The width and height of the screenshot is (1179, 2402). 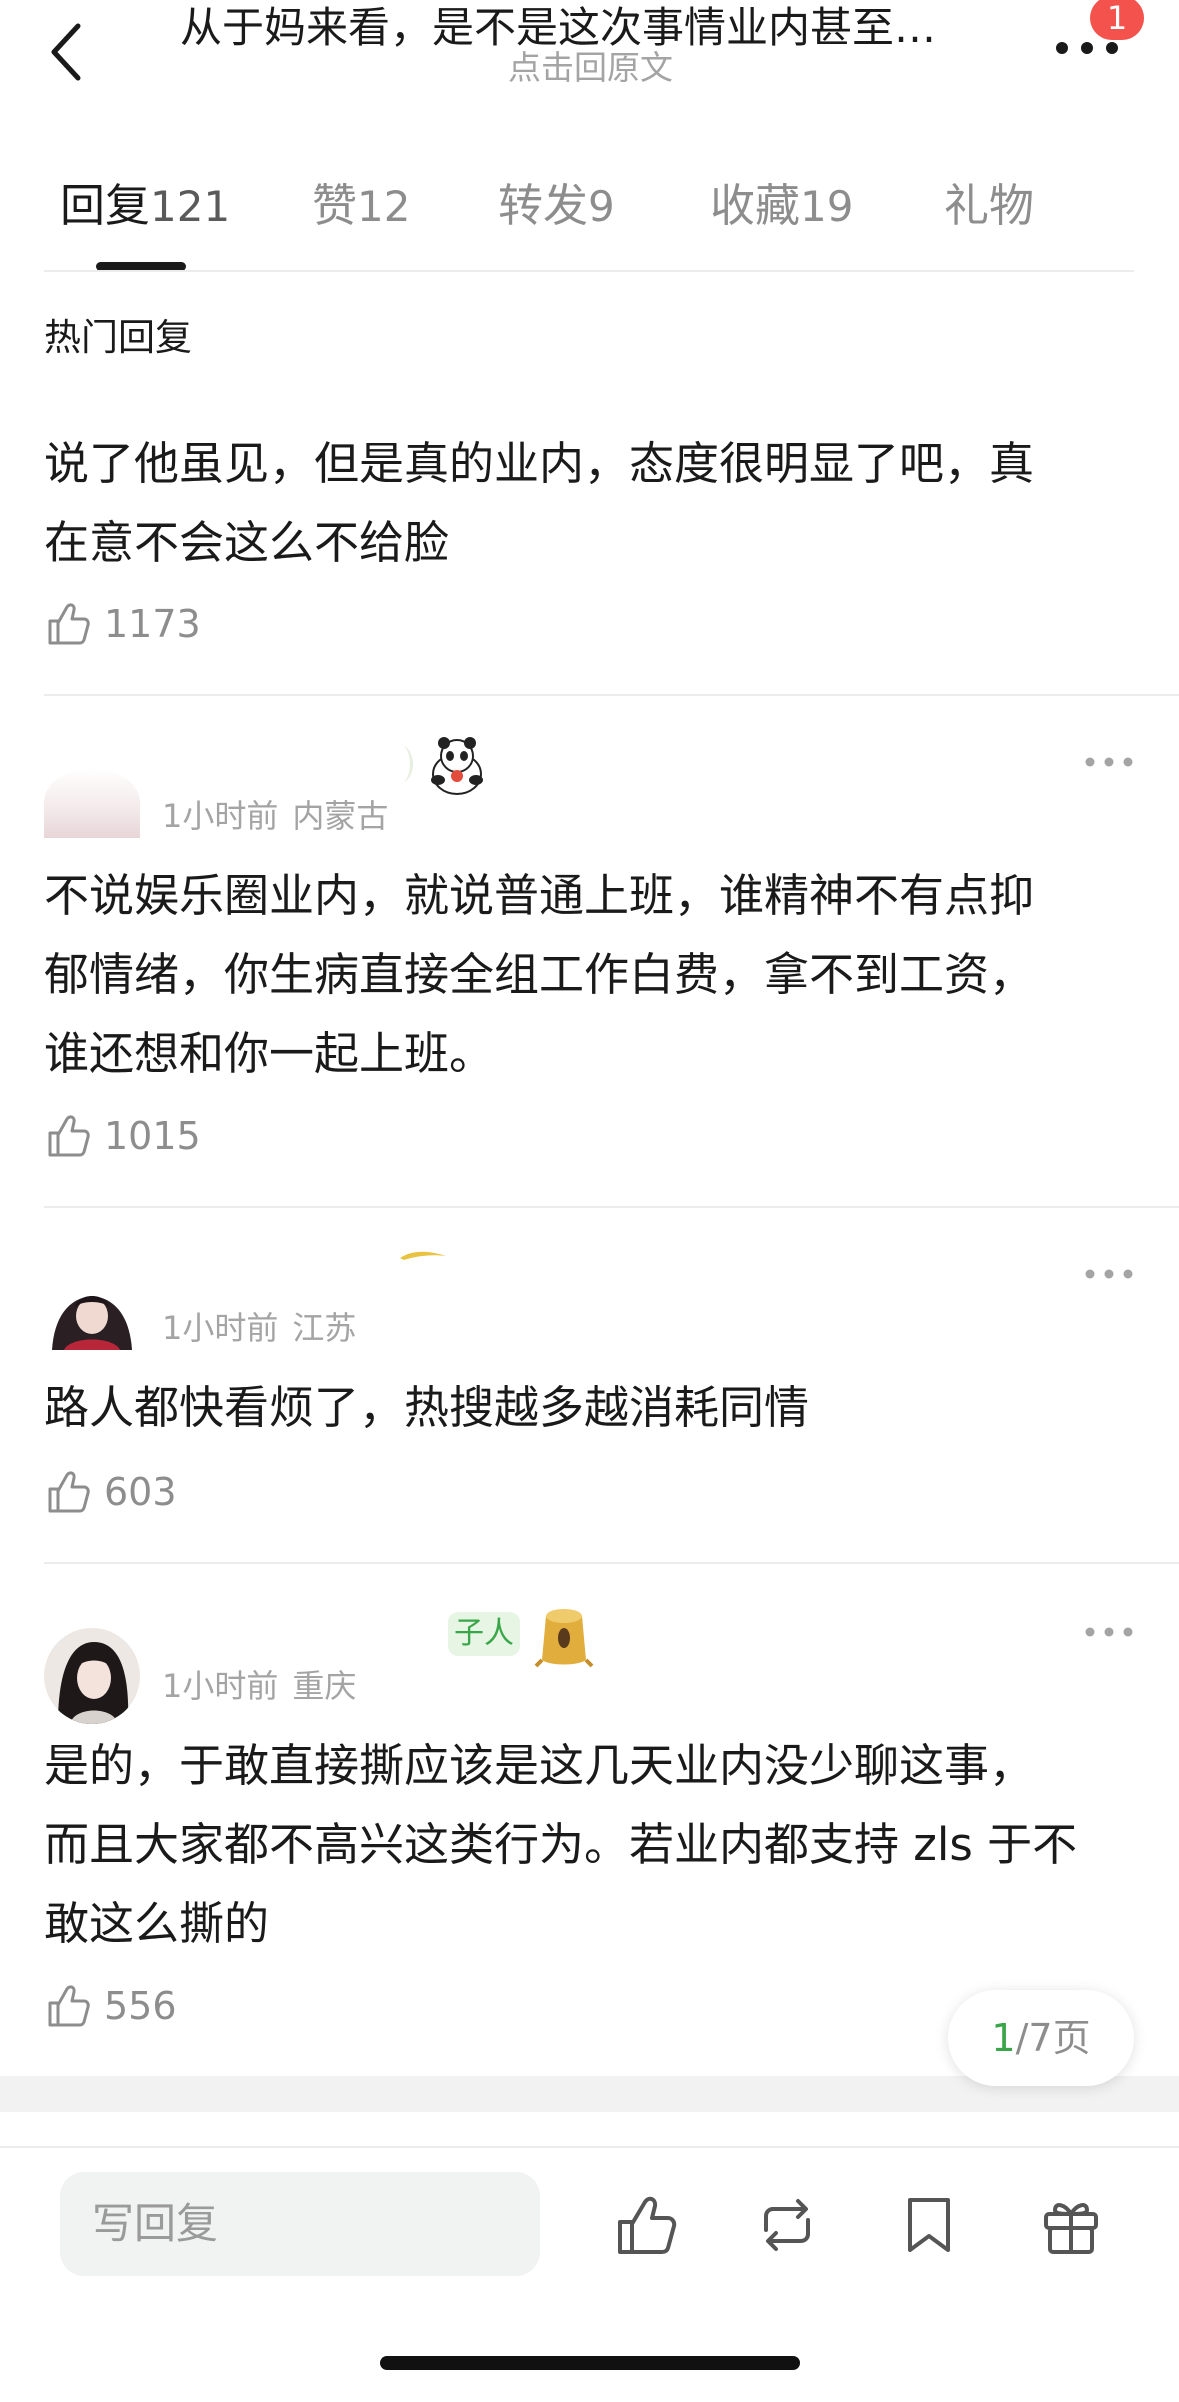 I want to click on tabs-divider, so click(x=589, y=271).